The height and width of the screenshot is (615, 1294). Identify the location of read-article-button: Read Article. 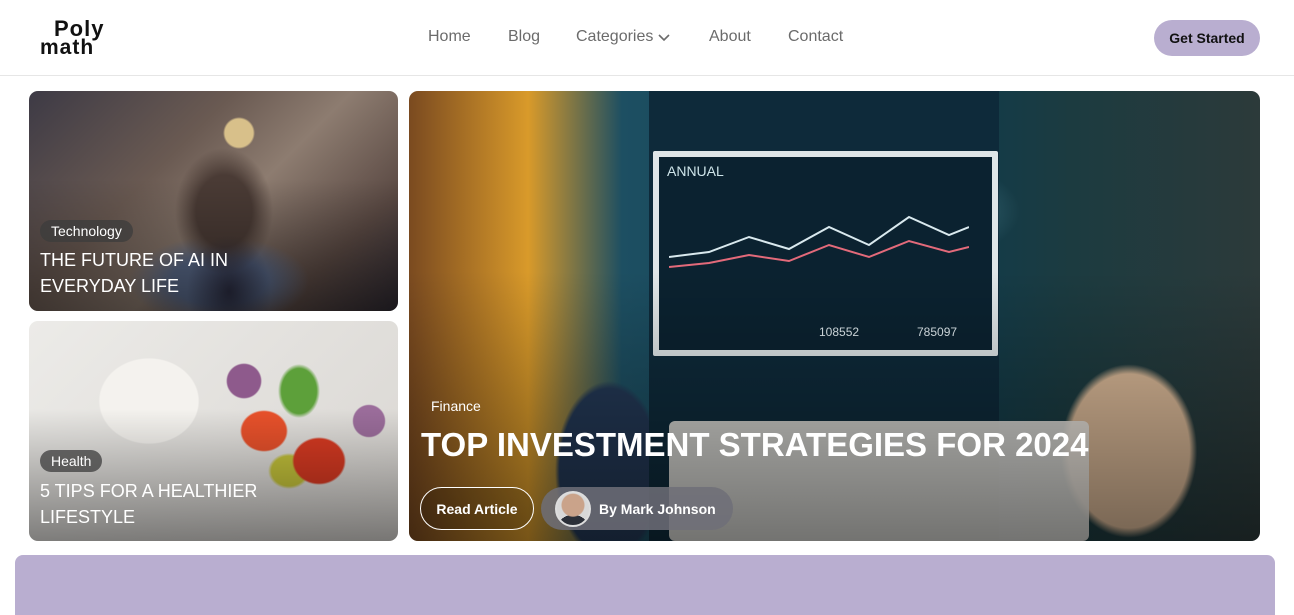
(477, 508).